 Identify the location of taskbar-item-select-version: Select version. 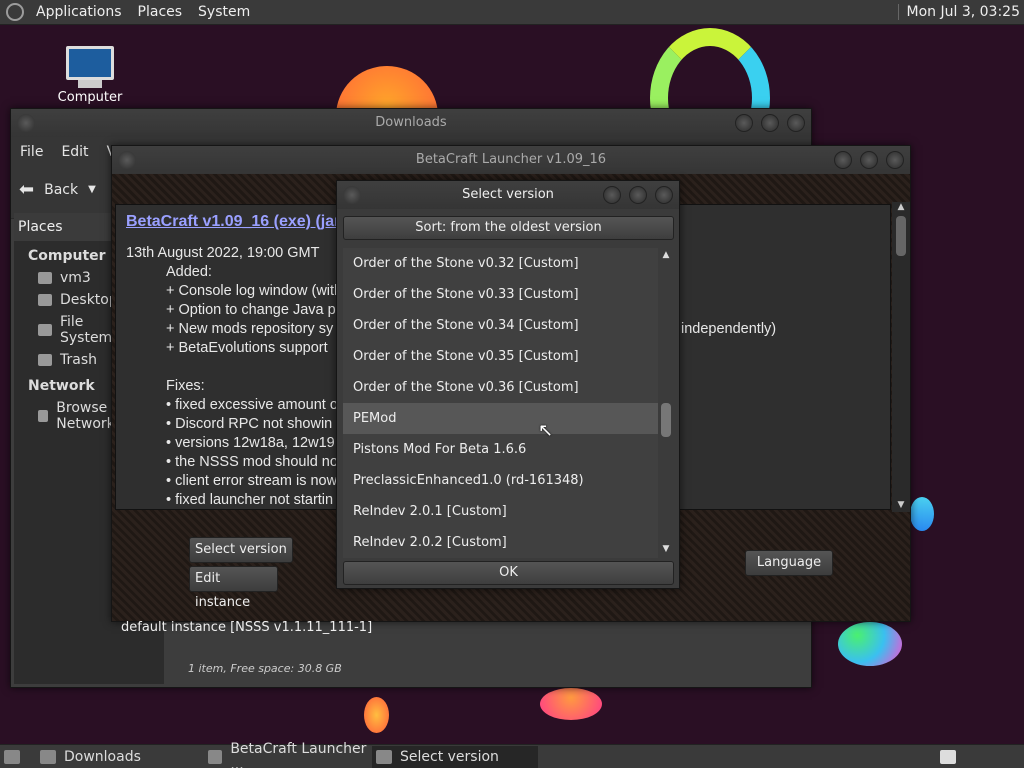
(455, 757).